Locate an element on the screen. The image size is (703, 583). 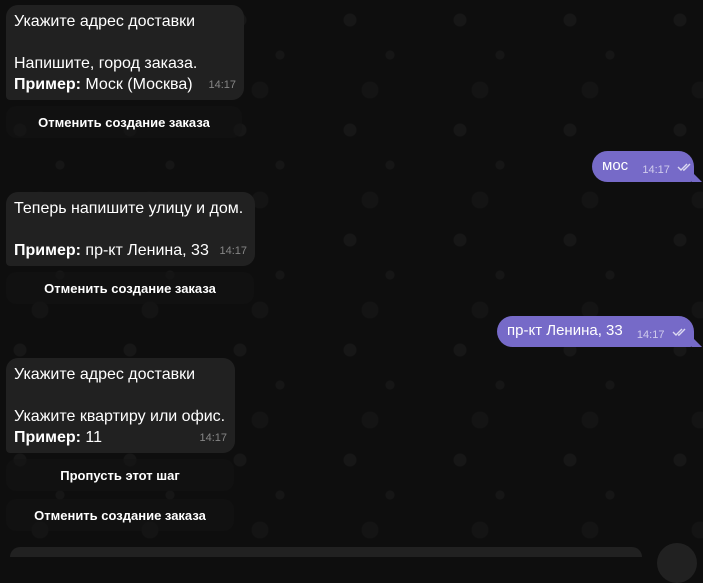
message-composer is located at coordinates (326, 552).